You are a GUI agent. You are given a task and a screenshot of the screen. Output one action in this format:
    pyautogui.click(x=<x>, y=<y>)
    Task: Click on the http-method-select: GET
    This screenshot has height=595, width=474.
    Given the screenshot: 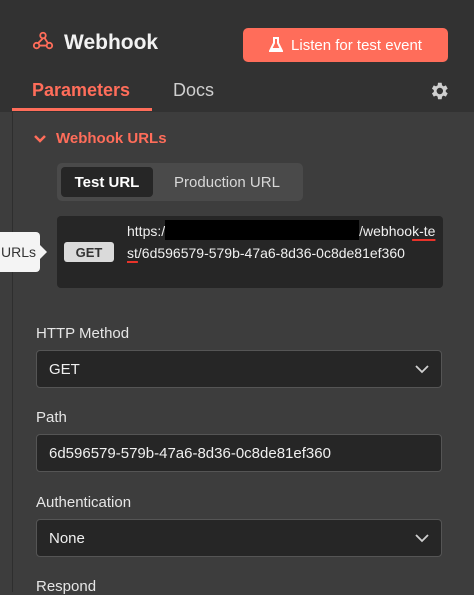 What is the action you would take?
    pyautogui.click(x=239, y=369)
    